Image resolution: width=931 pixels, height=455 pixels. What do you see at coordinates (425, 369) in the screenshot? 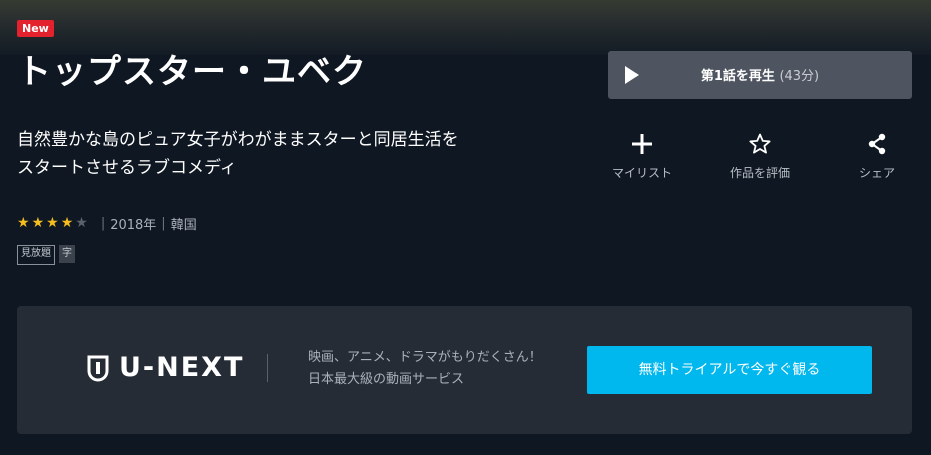
I see `promo-tagline: 映画、アニメ、ドラマがもりだくさん！ 日本最大級の動画サービス` at bounding box center [425, 369].